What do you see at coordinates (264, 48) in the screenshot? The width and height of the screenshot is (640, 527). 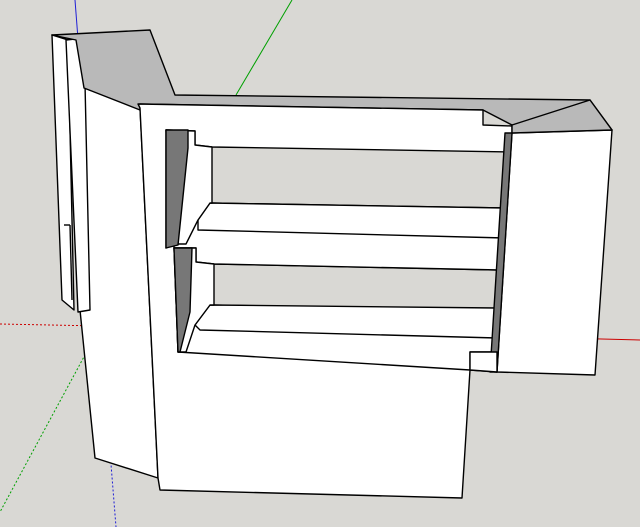 I see `green-axis` at bounding box center [264, 48].